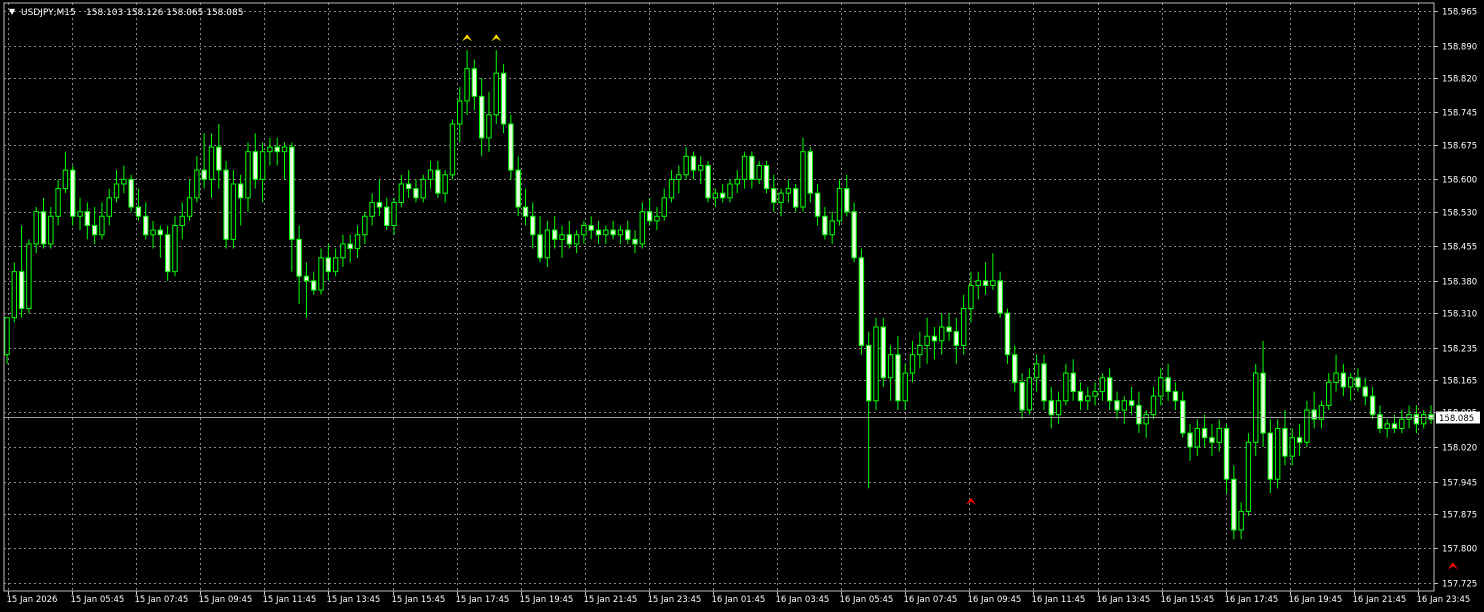  I want to click on price-tick-label: 158.455, so click(1459, 248).